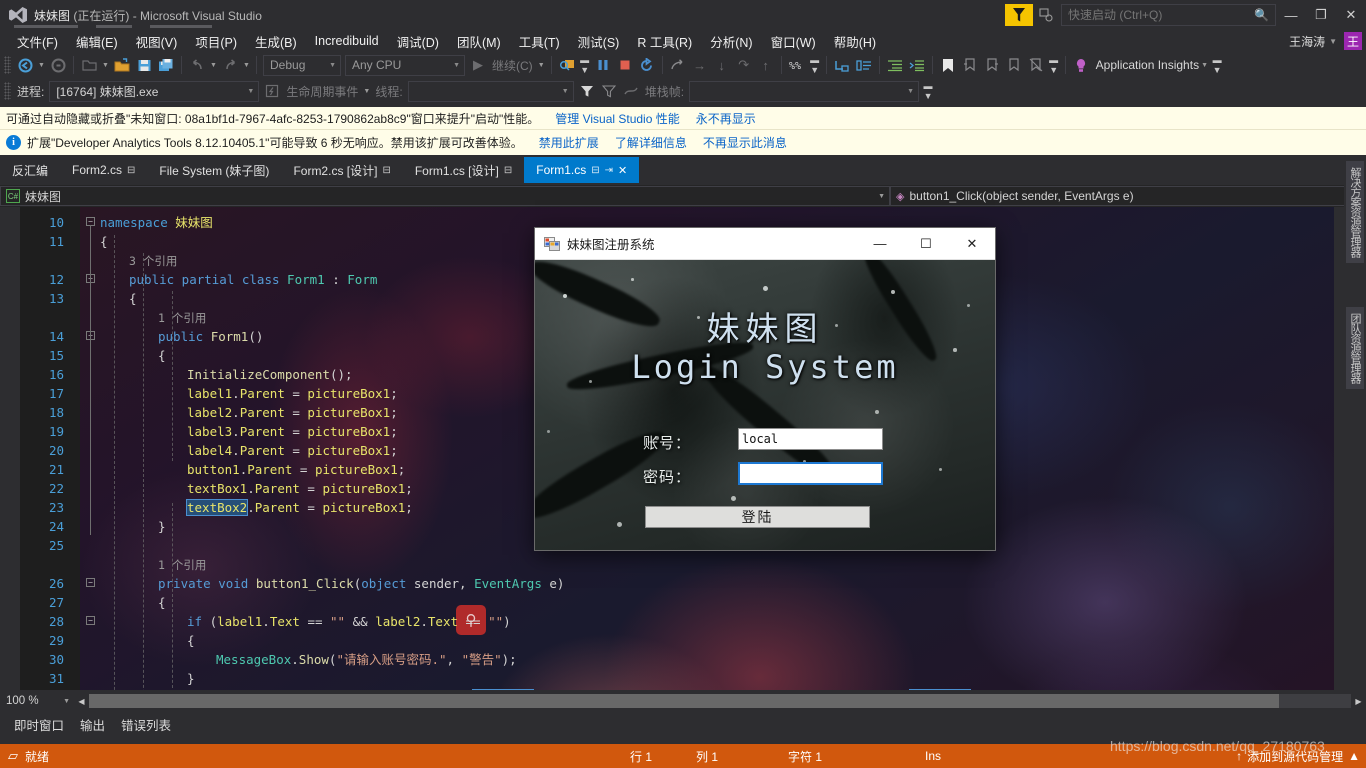  I want to click on bookmarks-overflow-icon: ▬ ▼, so click(1054, 65).